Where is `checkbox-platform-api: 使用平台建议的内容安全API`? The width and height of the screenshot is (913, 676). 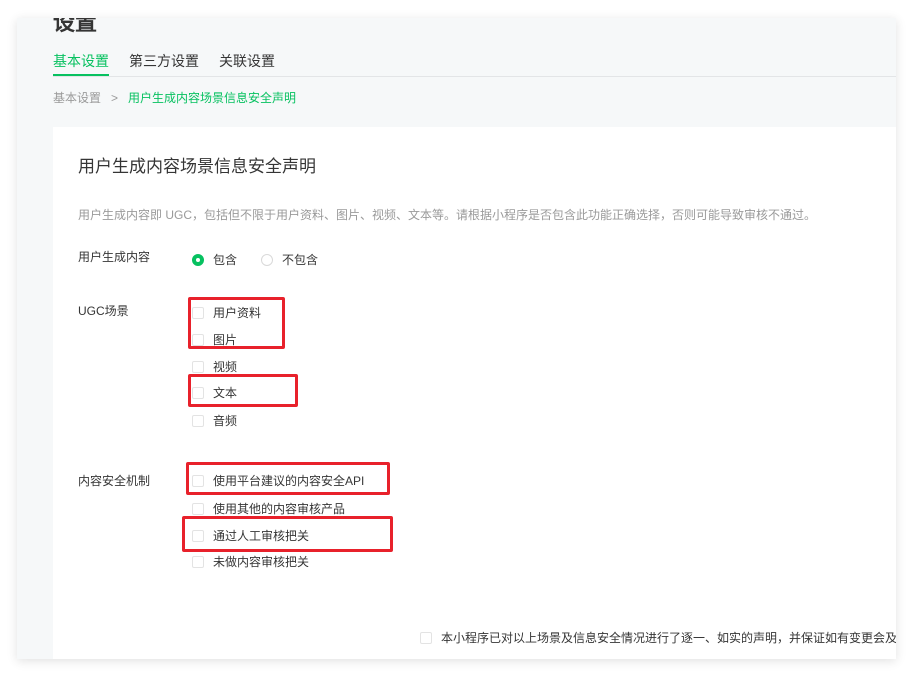
checkbox-platform-api: 使用平台建议的内容安全API is located at coordinates (278, 481).